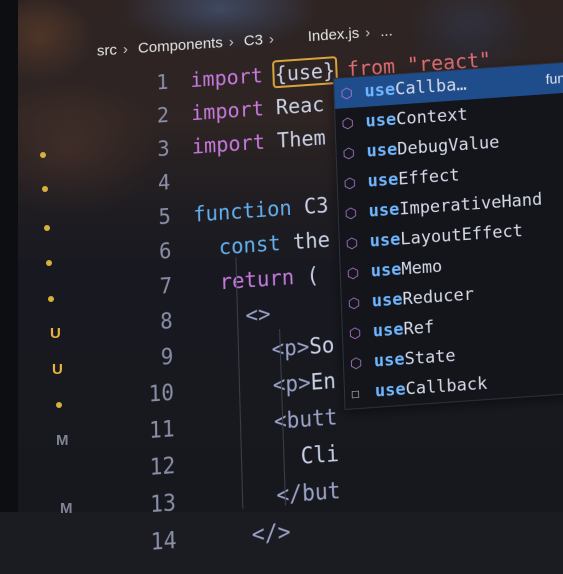 Image resolution: width=563 pixels, height=574 pixels. I want to click on line-number: 8, so click(148, 322).